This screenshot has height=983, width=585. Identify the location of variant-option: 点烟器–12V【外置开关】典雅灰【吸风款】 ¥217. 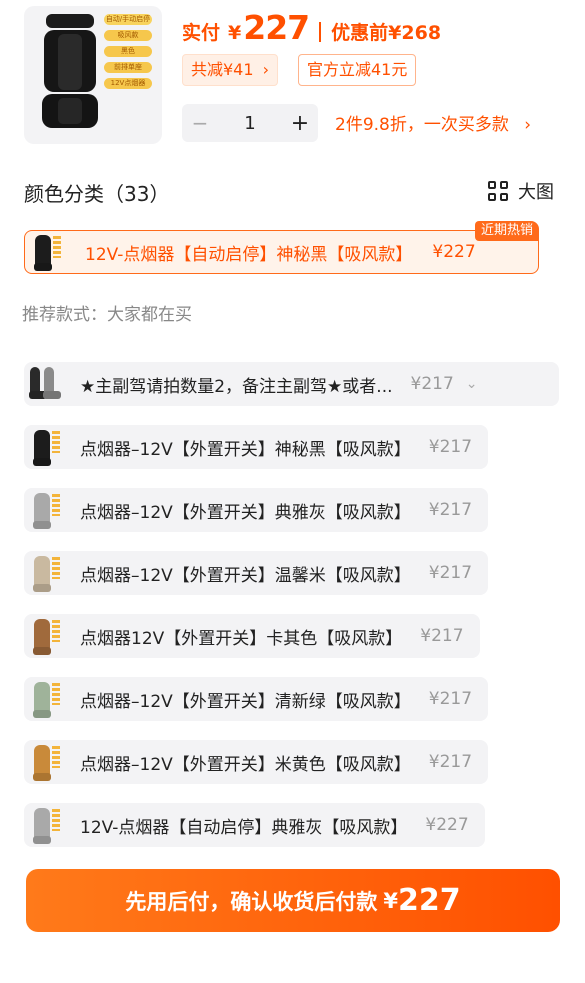
(256, 510).